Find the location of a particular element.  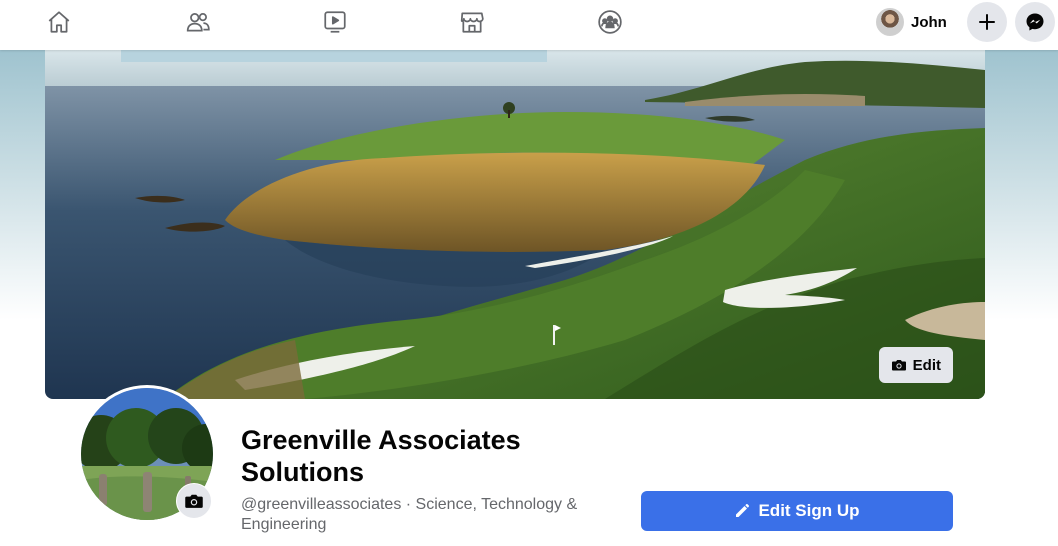

page-title-line2: Solutions is located at coordinates (302, 472).